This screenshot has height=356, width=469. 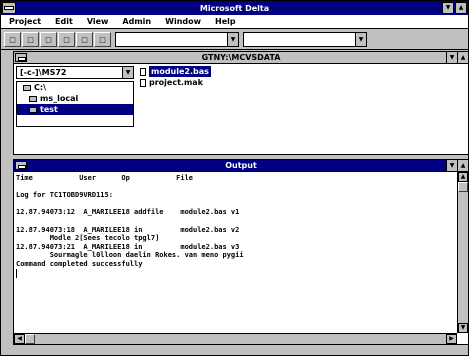 What do you see at coordinates (451, 339) in the screenshot?
I see `scroll-right-arrow-icon: ▶` at bounding box center [451, 339].